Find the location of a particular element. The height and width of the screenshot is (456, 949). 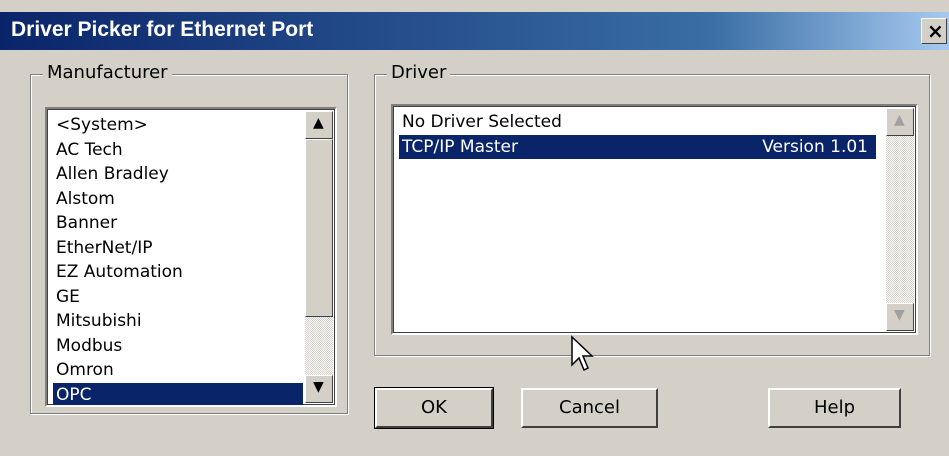

list-item: TCP/IP Master Version 1.01 is located at coordinates (637, 146).